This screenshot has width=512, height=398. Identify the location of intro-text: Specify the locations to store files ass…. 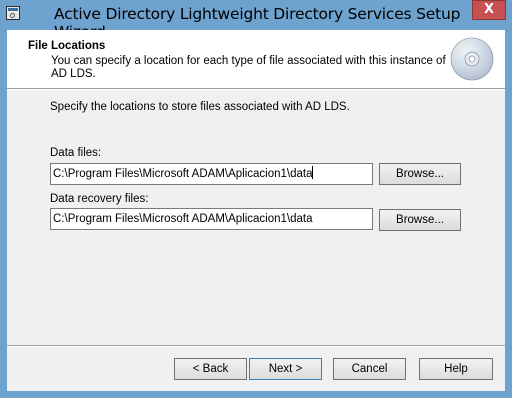
(200, 107).